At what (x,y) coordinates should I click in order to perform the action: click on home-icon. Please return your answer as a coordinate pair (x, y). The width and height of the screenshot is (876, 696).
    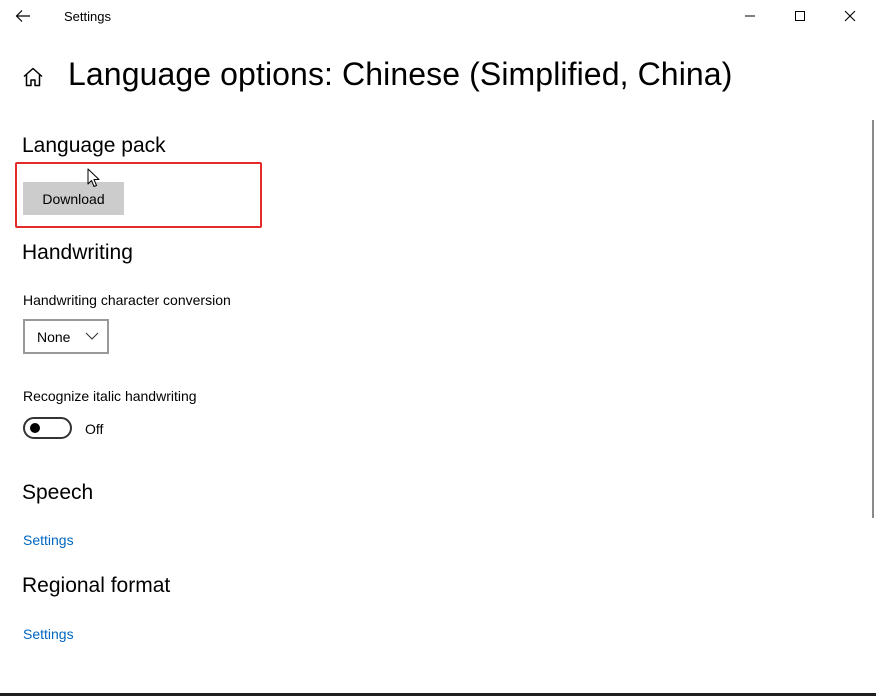
    Looking at the image, I should click on (33, 77).